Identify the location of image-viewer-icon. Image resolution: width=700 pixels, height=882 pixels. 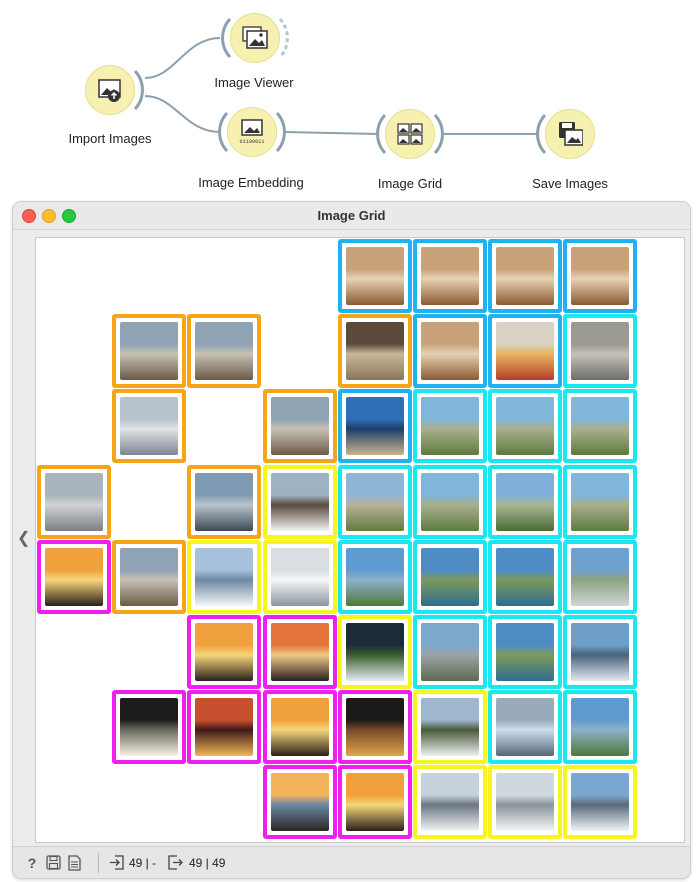
(255, 37).